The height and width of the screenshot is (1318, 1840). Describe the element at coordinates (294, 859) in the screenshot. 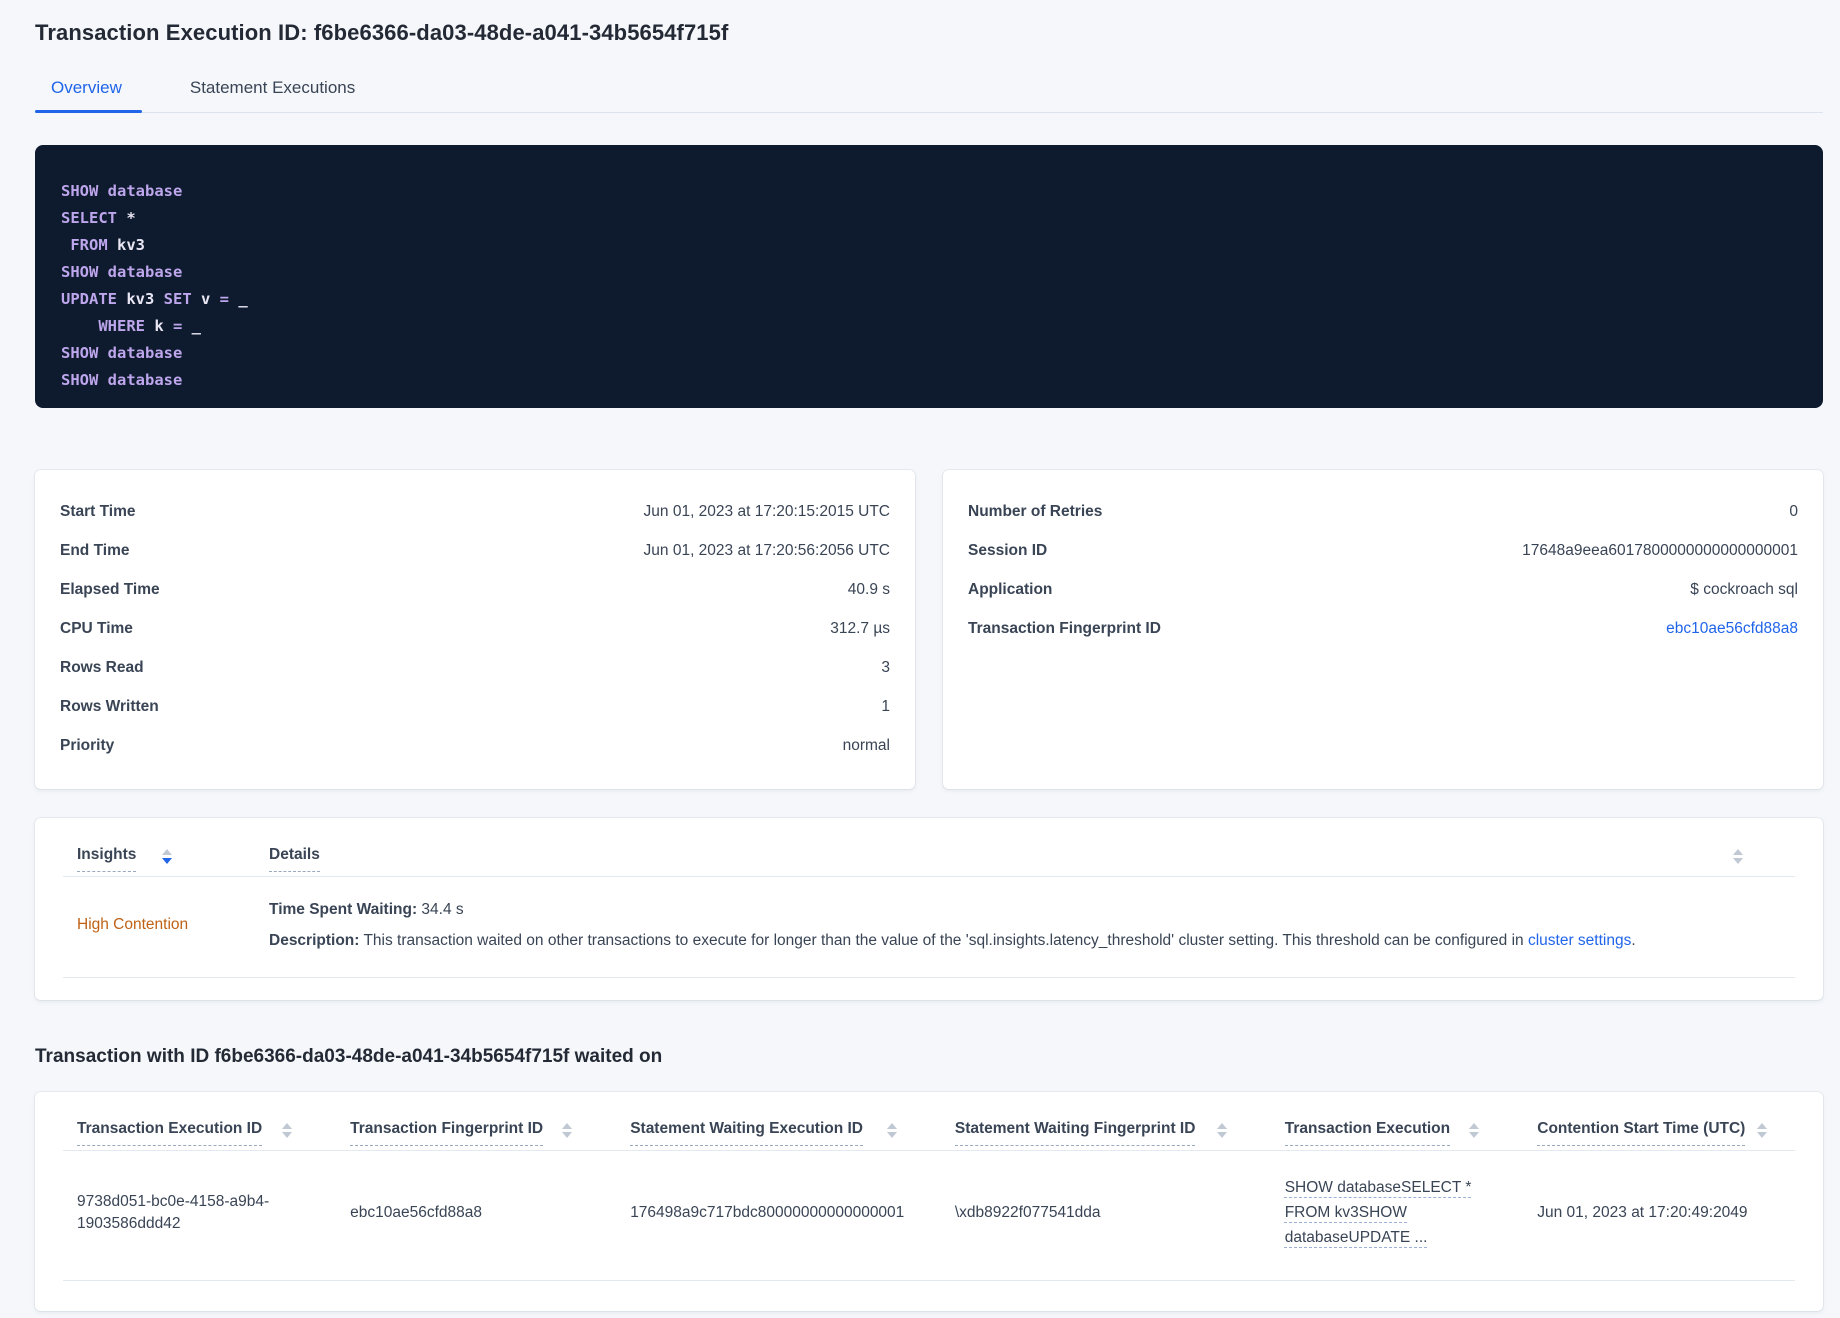

I see `details-header-label: Details` at that location.